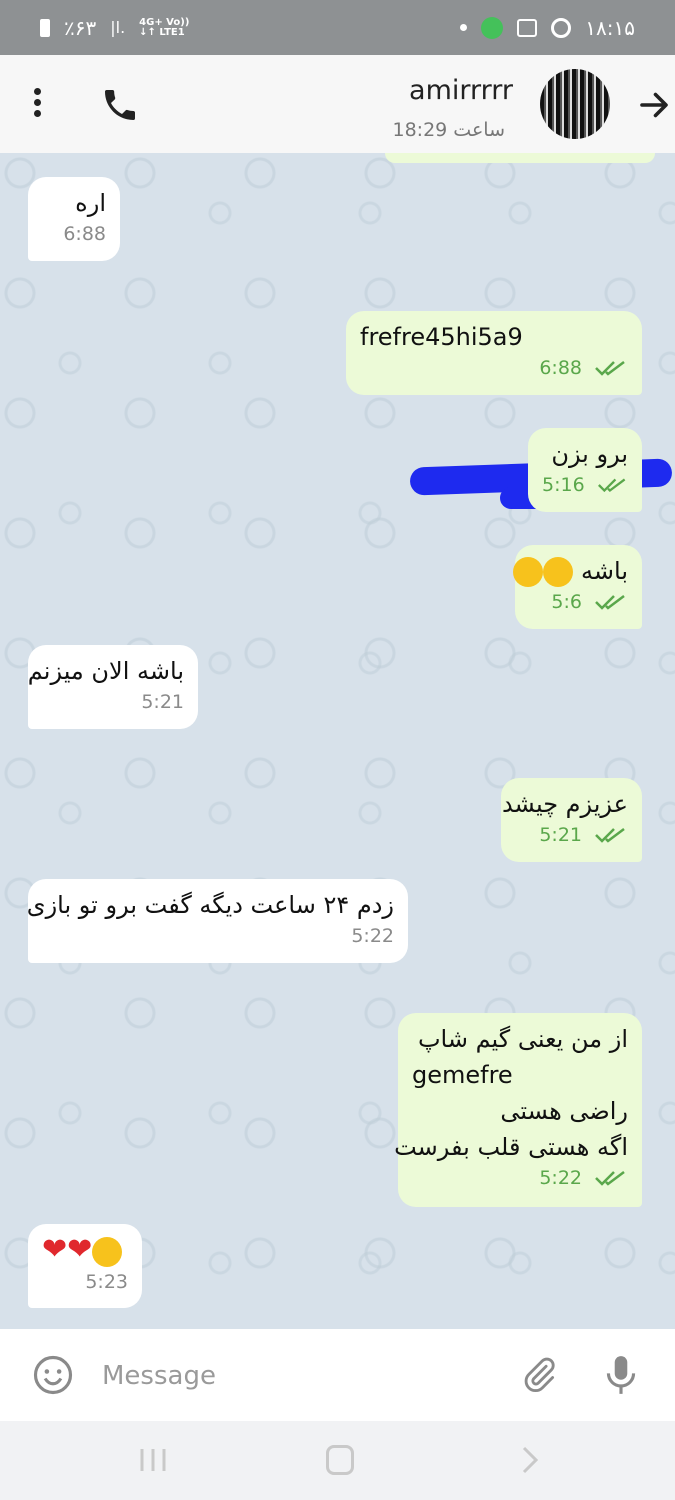 Image resolution: width=675 pixels, height=1500 pixels. I want to click on gallery-icon, so click(527, 27).